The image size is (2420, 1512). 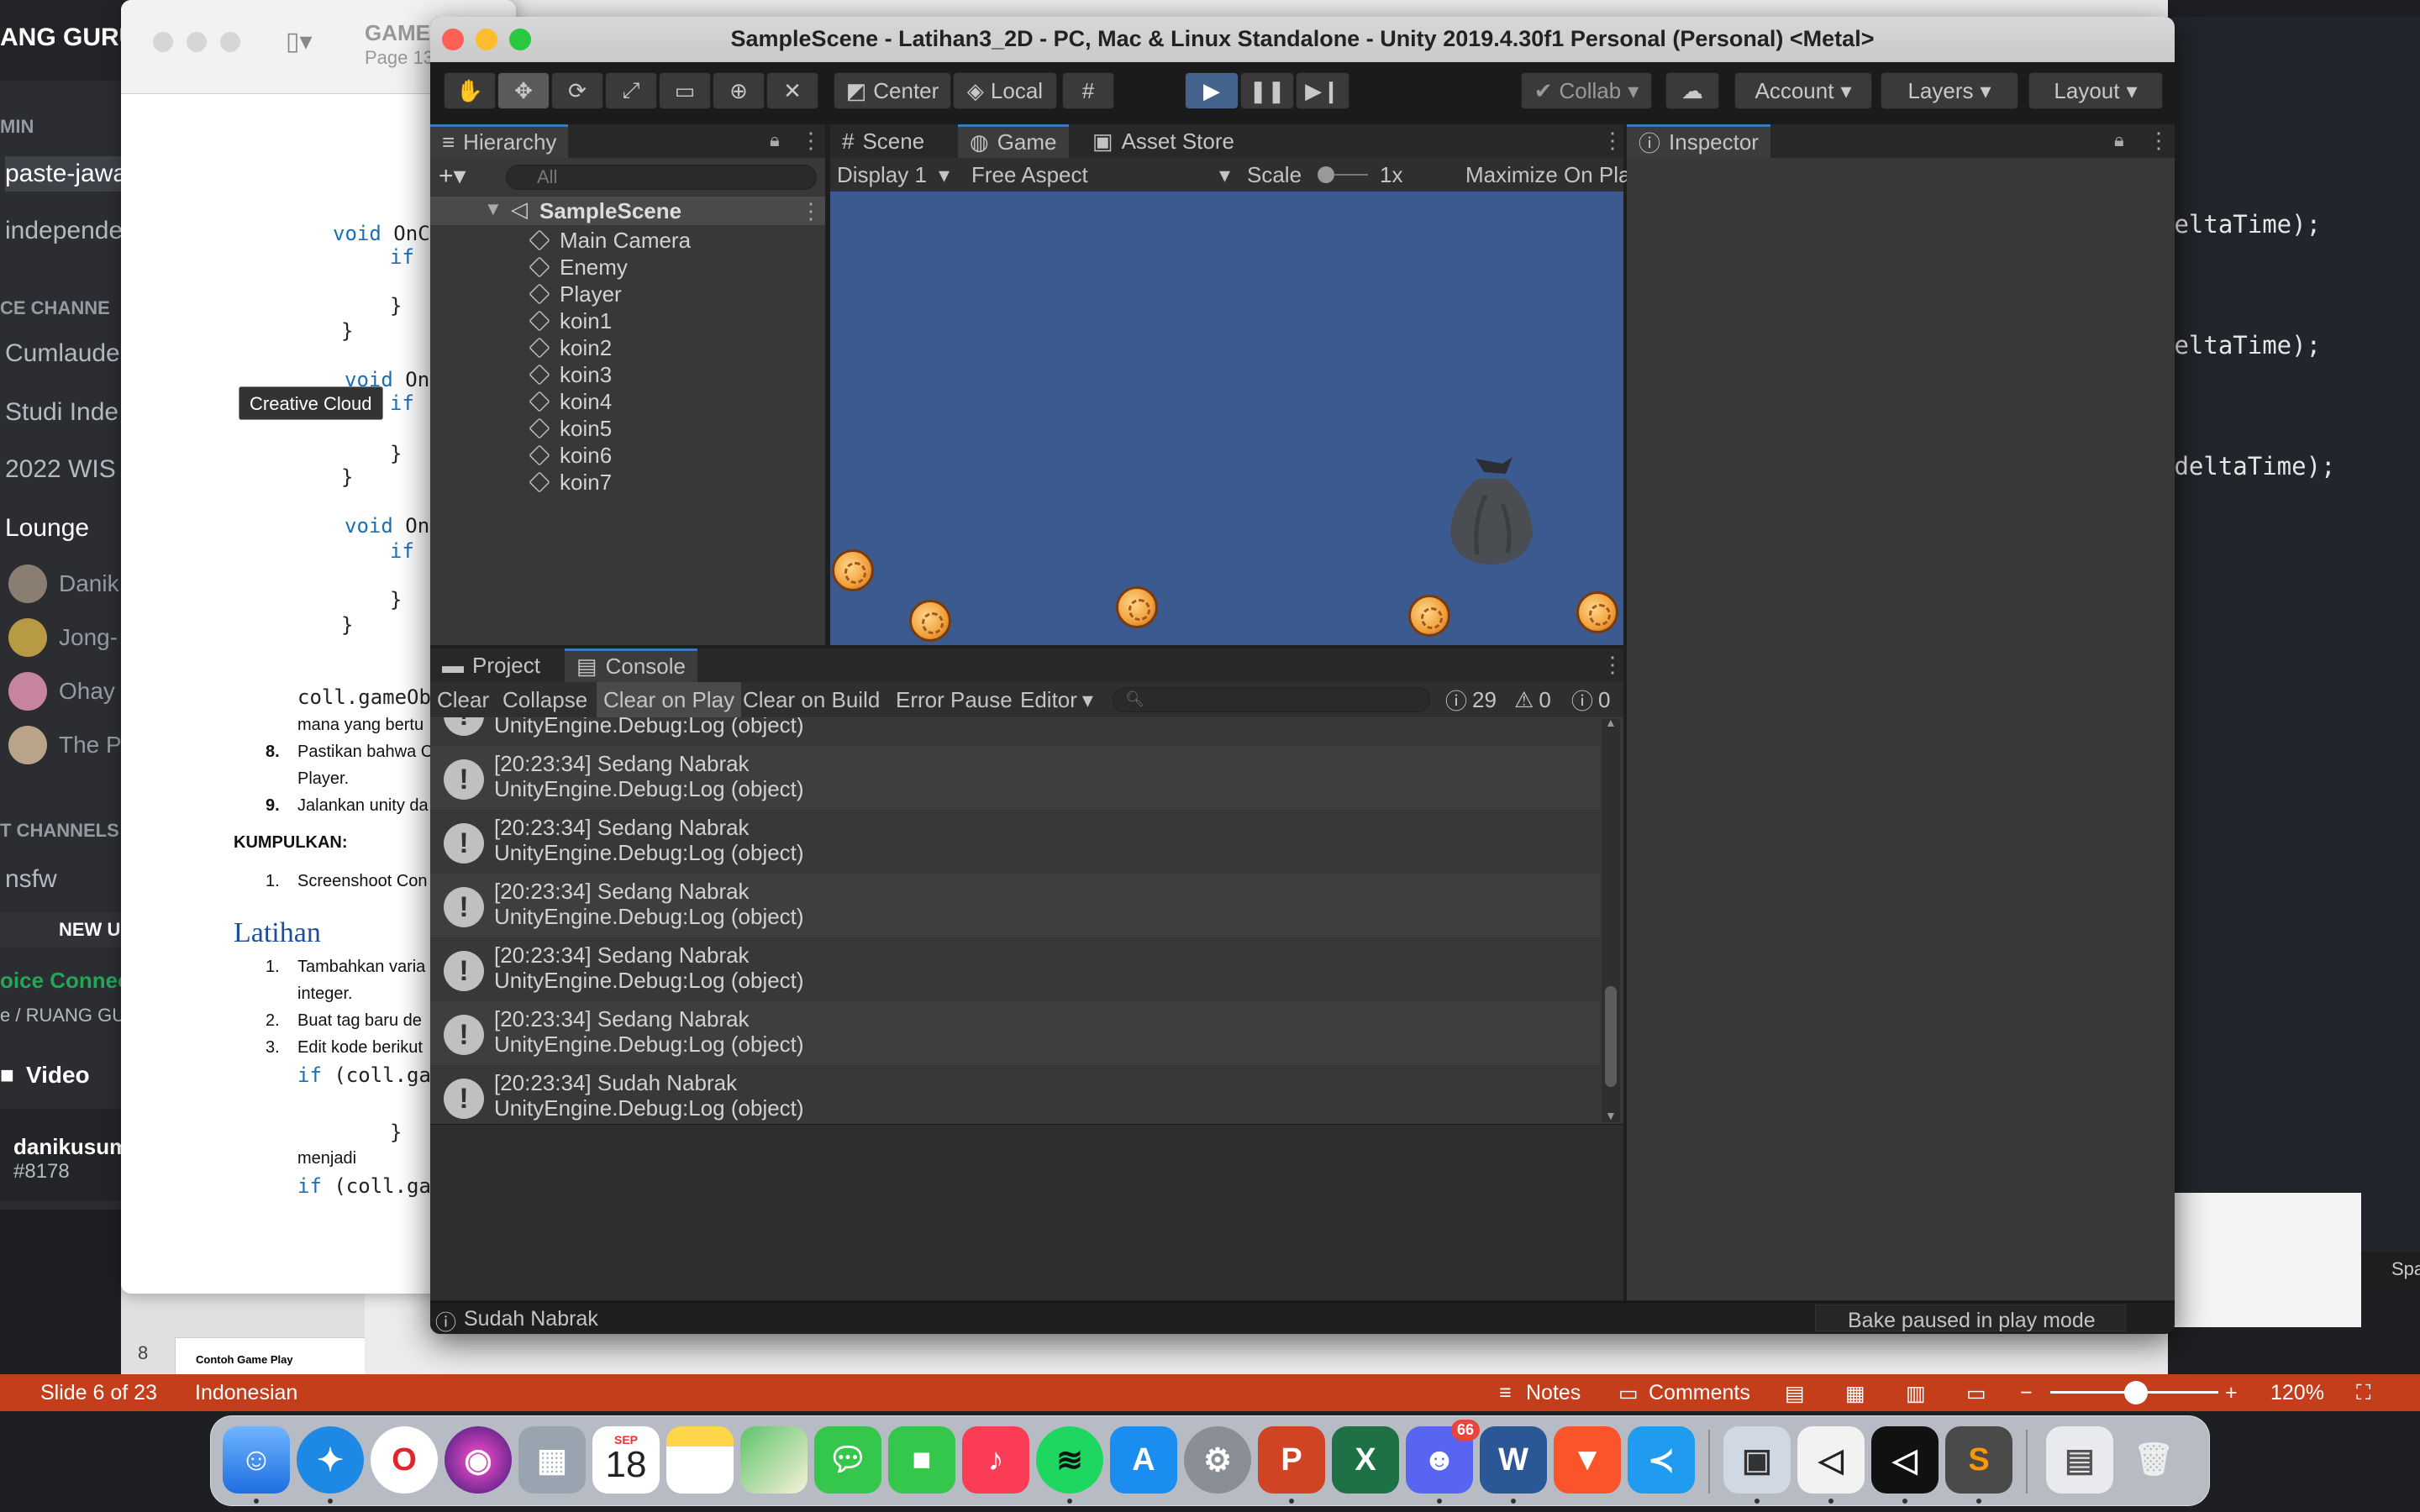 What do you see at coordinates (1611, 722) in the screenshot?
I see `scroll-up-icon: ▲` at bounding box center [1611, 722].